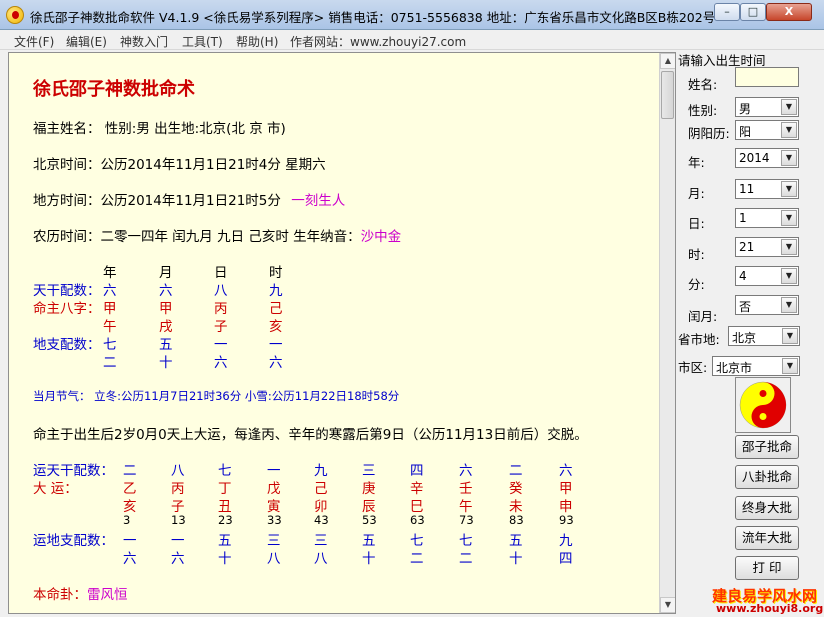  Describe the element at coordinates (767, 247) in the screenshot. I see `hour-select: 21 ▼` at that location.